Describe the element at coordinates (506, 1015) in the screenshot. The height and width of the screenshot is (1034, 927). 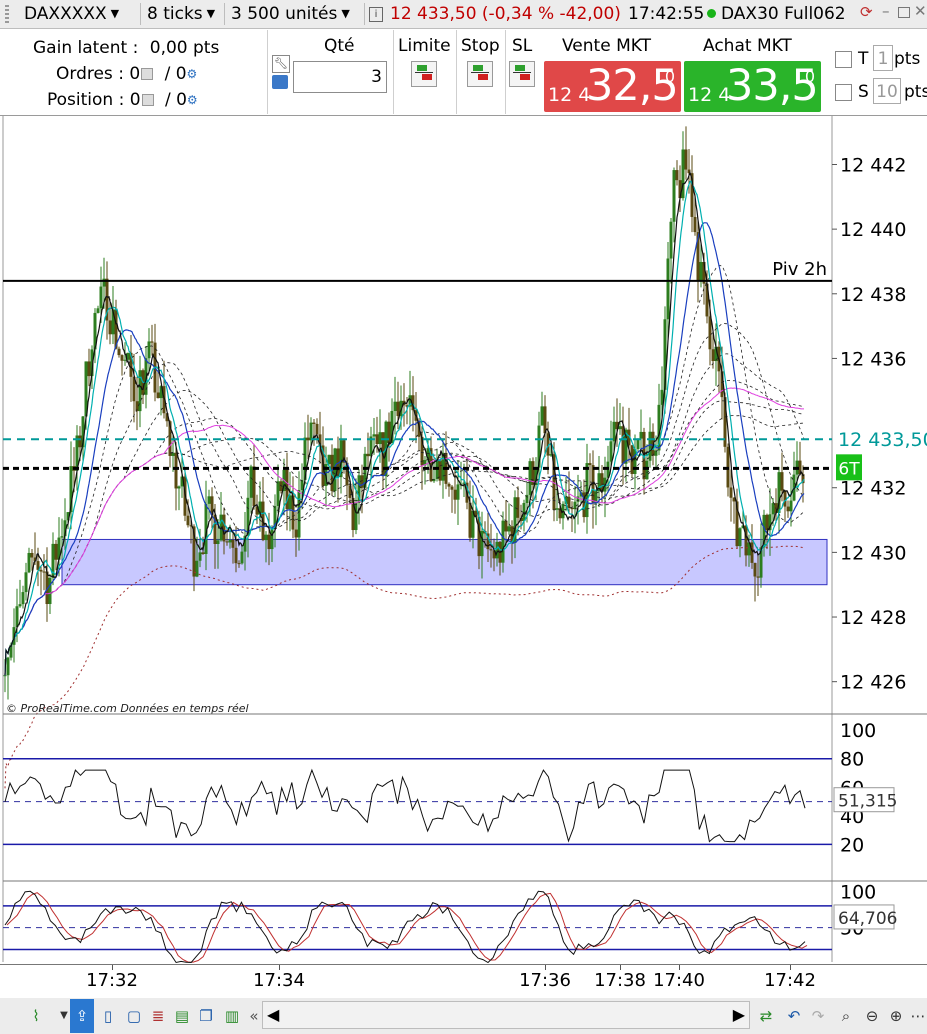
I see `horizontal-scrollbar: ◀ ▶` at that location.